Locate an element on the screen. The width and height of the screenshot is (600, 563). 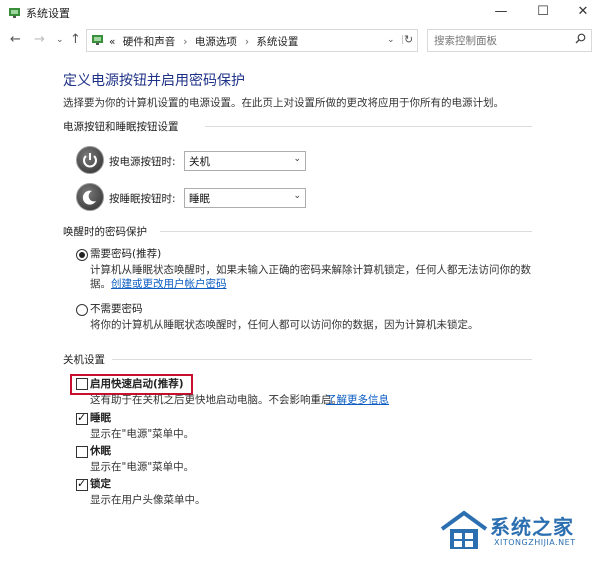
sleep-button-value: 睡眠 is located at coordinates (199, 199).